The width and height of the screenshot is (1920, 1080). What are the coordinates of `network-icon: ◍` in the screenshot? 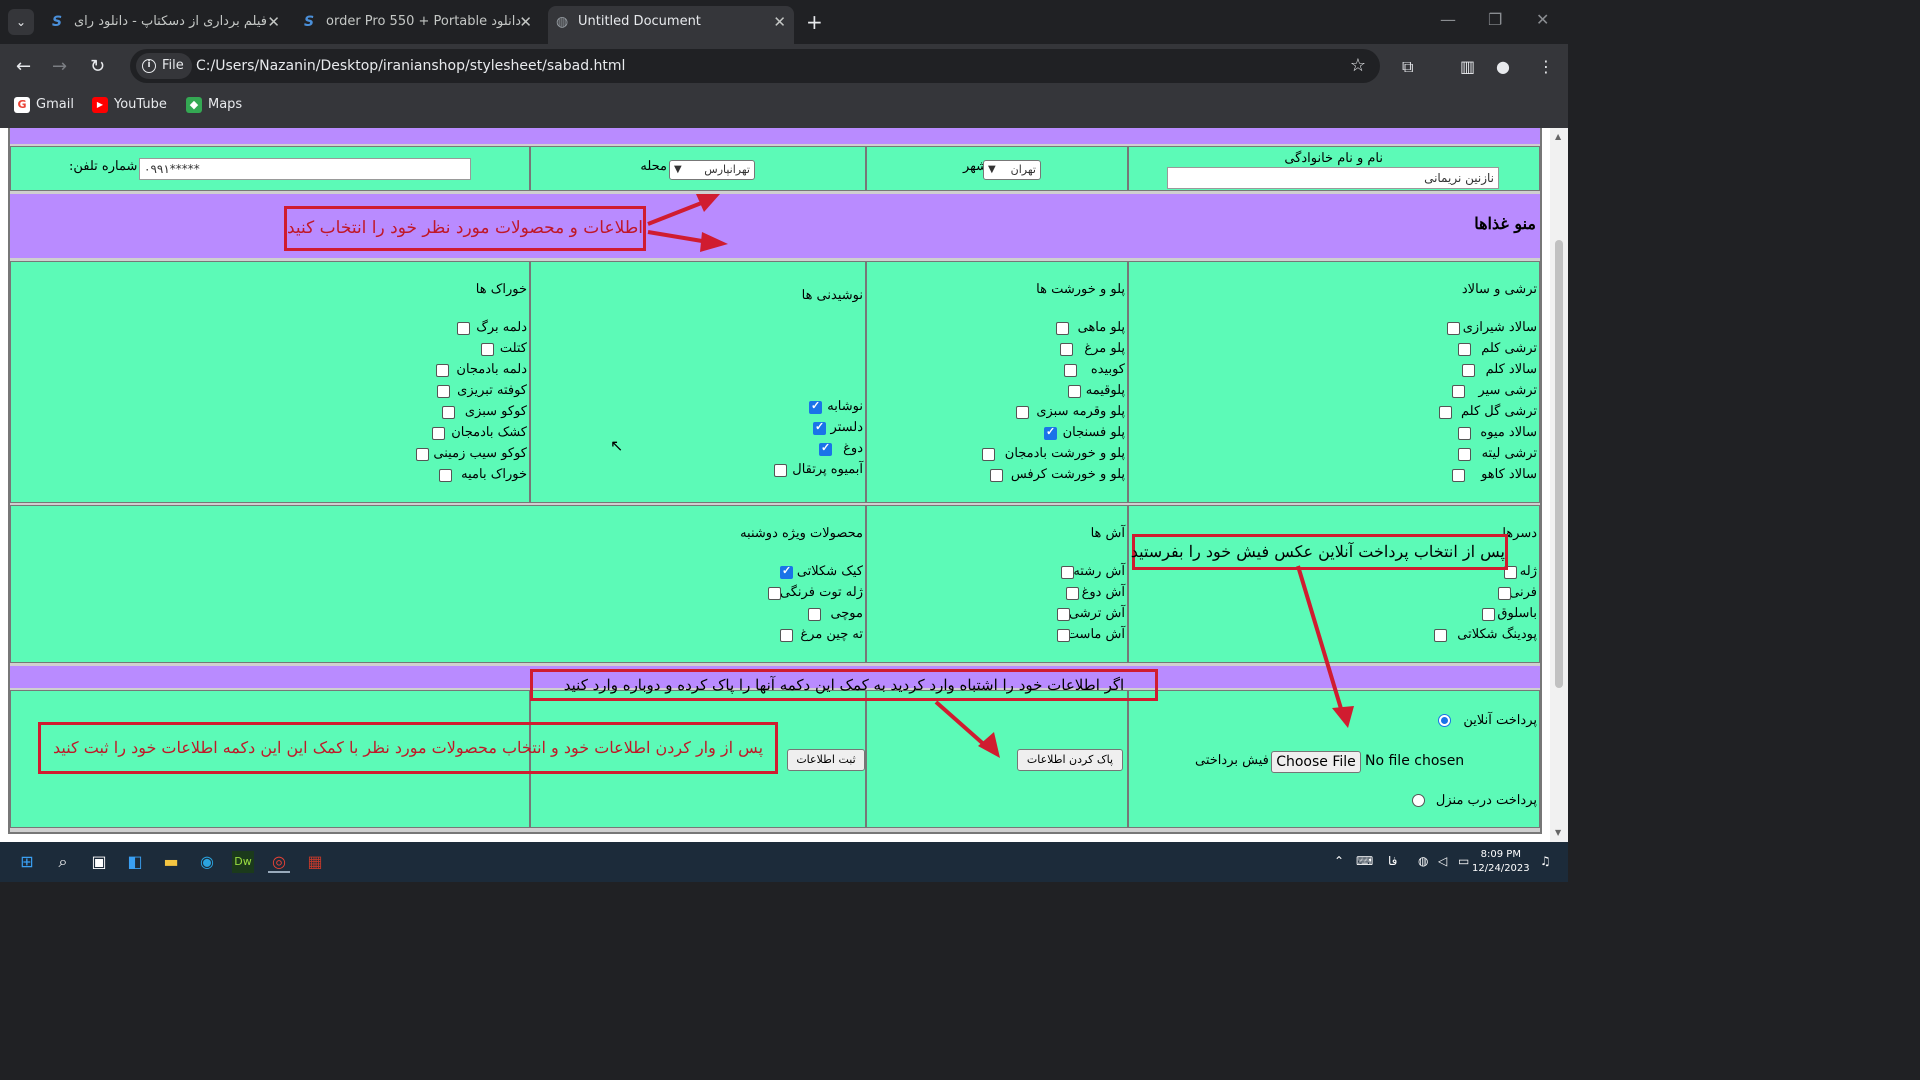 It's located at (1423, 861).